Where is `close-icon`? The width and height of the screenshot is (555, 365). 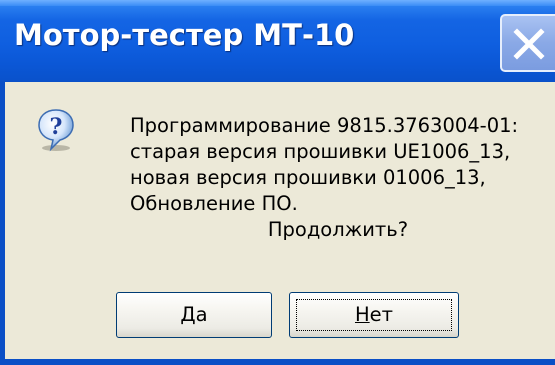
close-icon is located at coordinates (529, 44).